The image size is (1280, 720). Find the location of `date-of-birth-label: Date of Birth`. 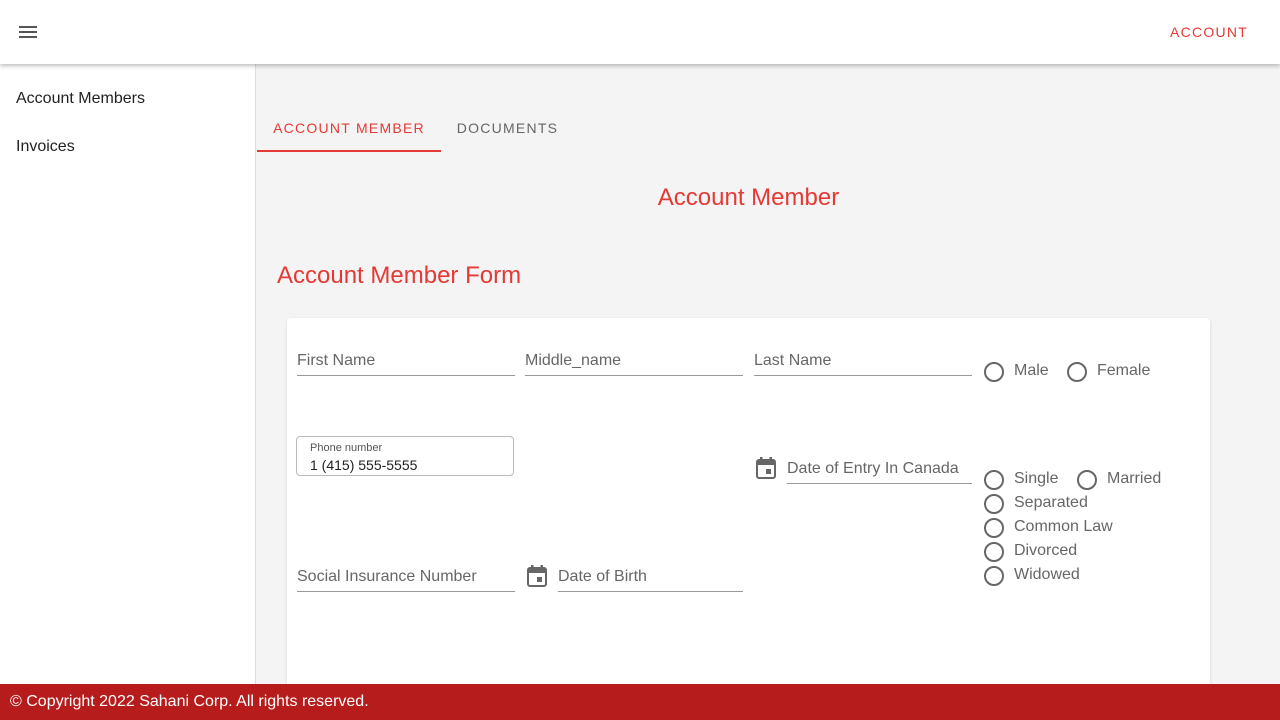

date-of-birth-label: Date of Birth is located at coordinates (602, 576).